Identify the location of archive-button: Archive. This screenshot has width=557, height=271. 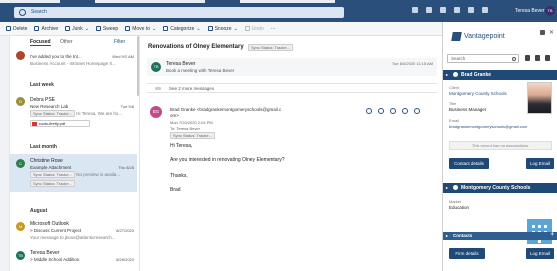
(46, 29).